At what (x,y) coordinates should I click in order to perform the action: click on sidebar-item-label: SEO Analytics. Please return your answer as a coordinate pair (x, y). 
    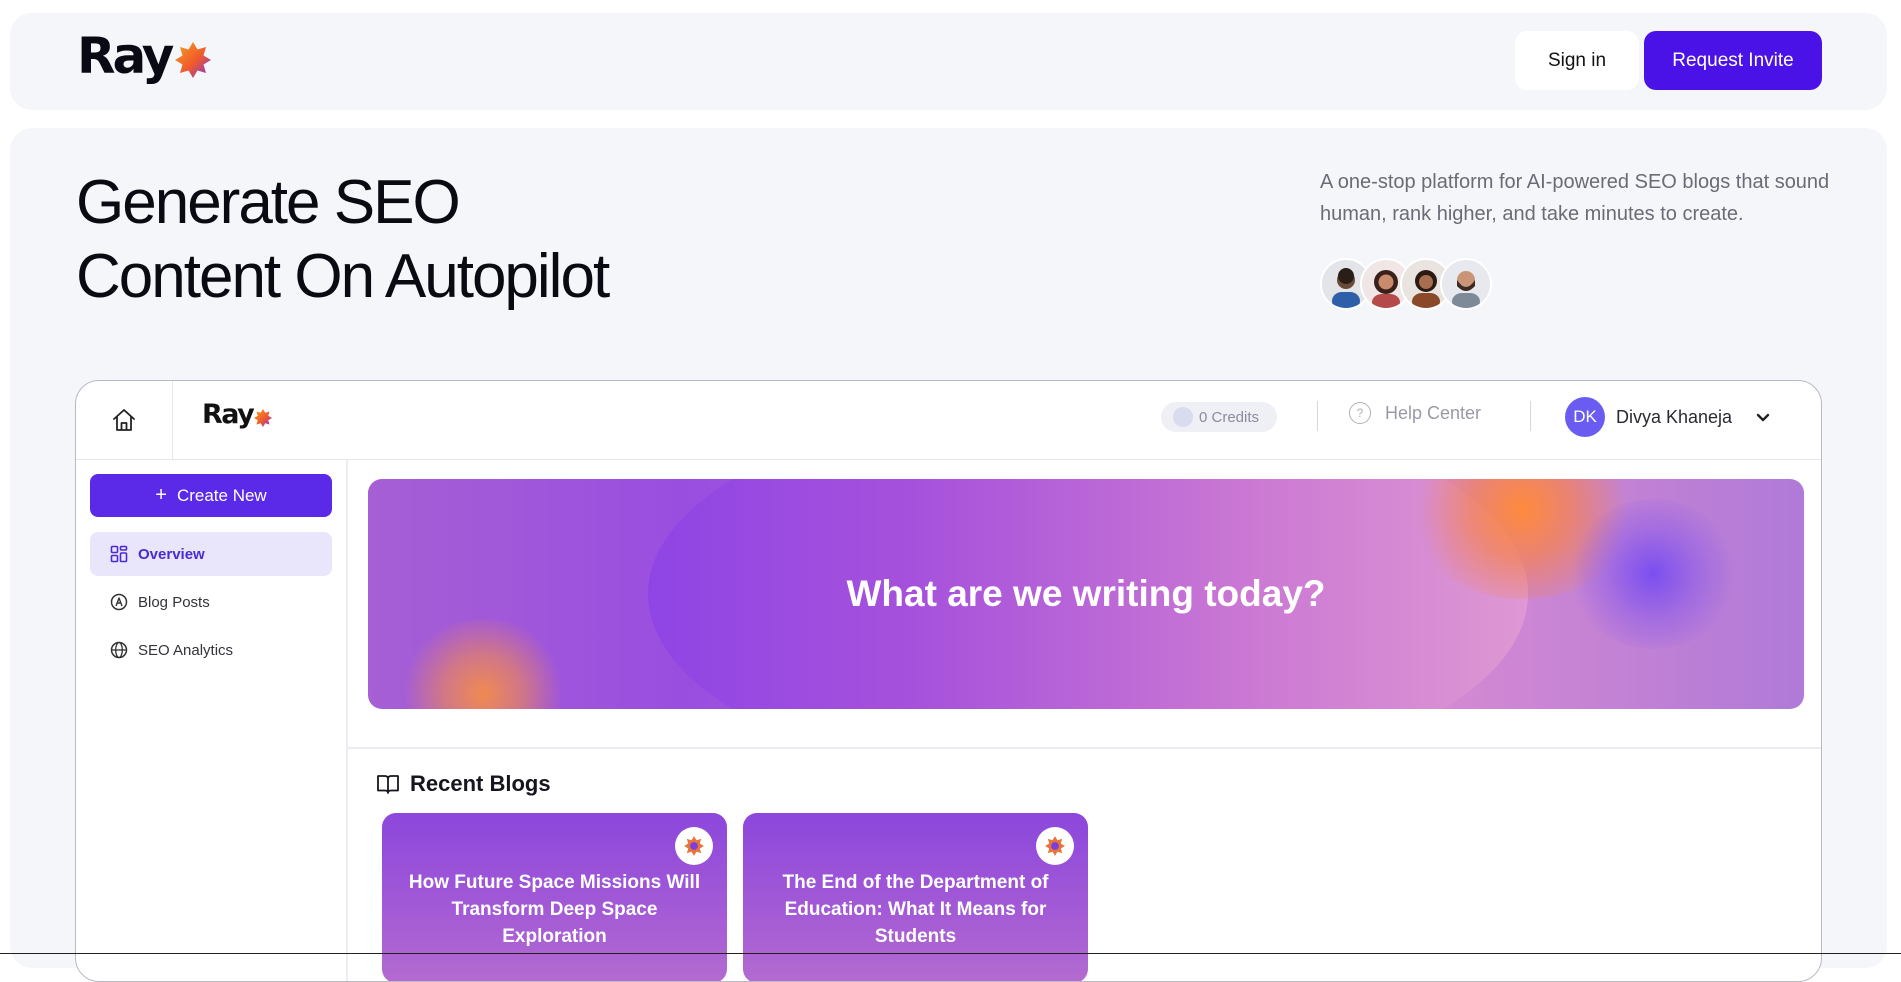
    Looking at the image, I should click on (186, 650).